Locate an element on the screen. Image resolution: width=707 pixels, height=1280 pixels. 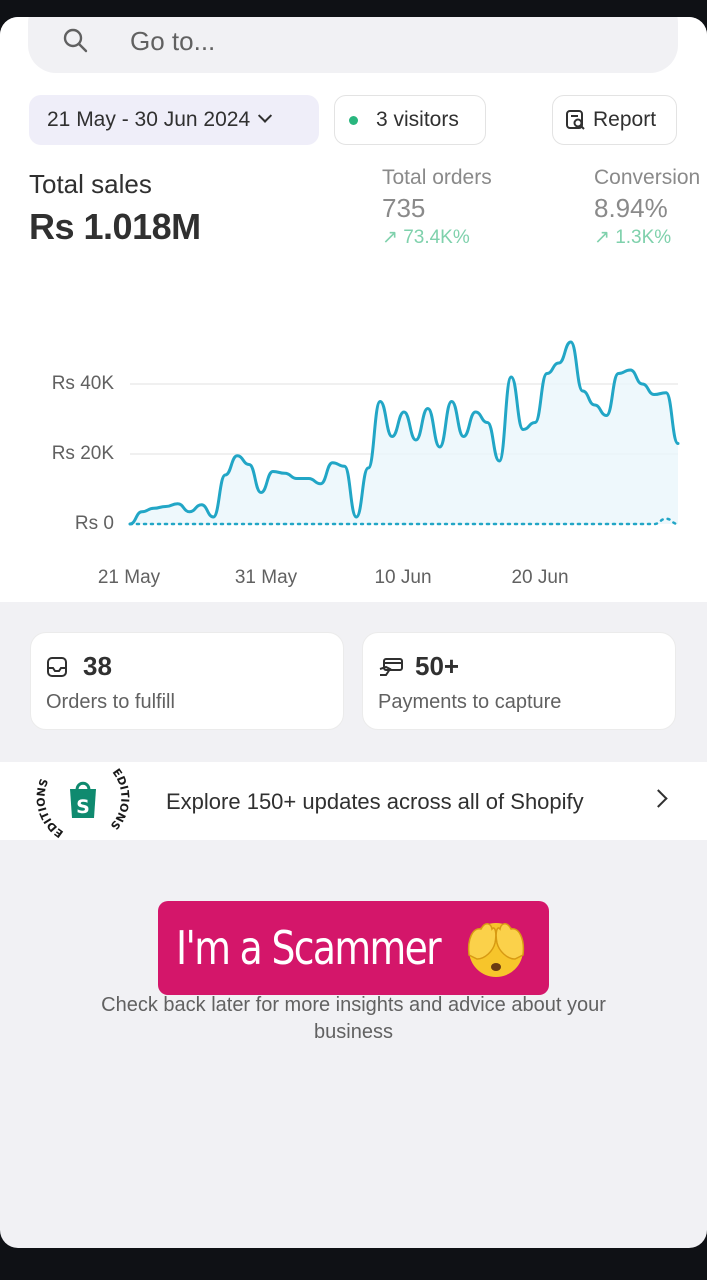
report-label: Report is located at coordinates (625, 119).